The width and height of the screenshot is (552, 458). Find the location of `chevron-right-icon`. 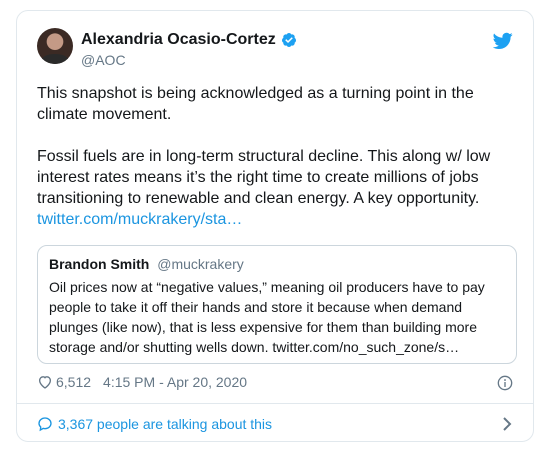

chevron-right-icon is located at coordinates (507, 424).